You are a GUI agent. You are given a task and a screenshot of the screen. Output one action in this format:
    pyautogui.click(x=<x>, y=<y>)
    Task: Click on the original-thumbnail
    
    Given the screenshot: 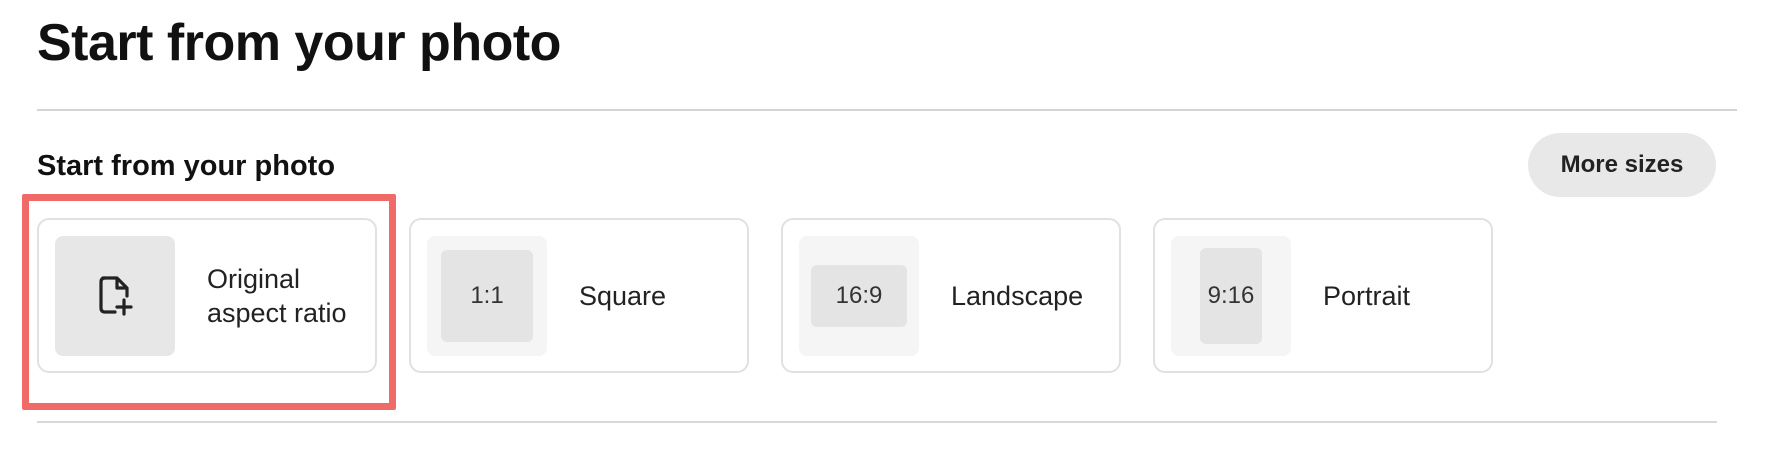 What is the action you would take?
    pyautogui.click(x=115, y=296)
    